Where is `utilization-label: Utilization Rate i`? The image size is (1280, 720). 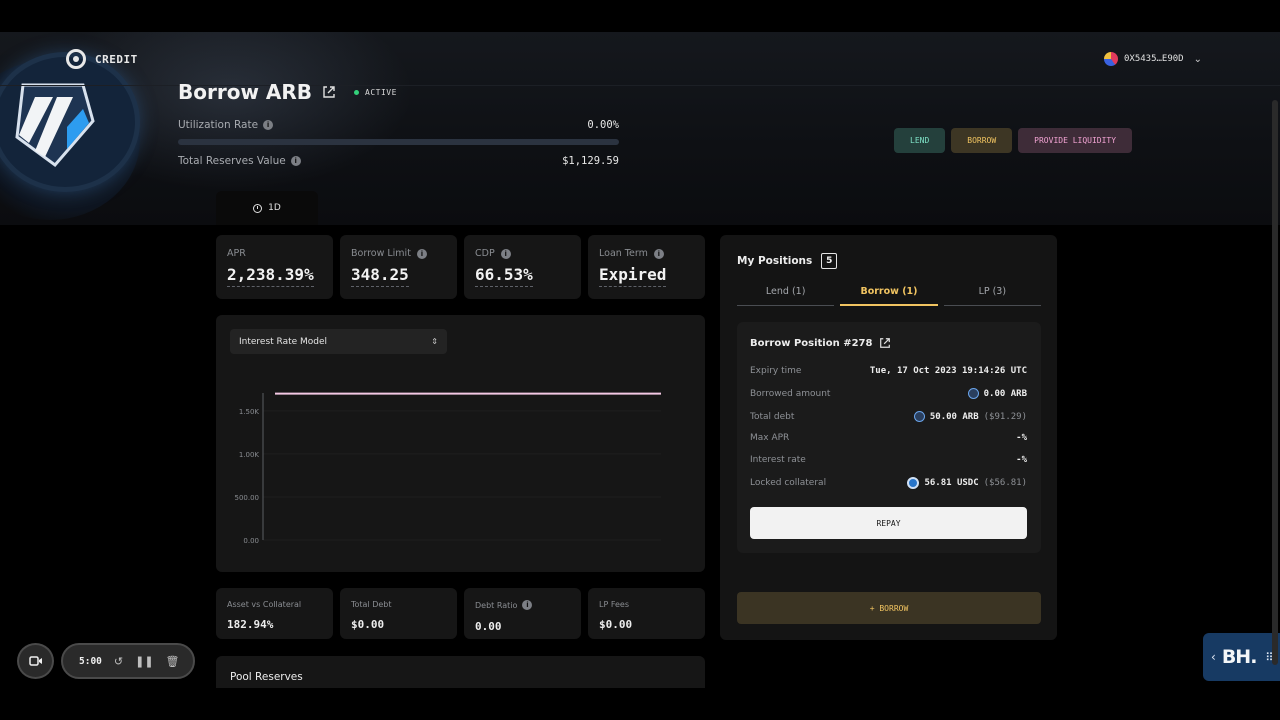 utilization-label: Utilization Rate i is located at coordinates (226, 125).